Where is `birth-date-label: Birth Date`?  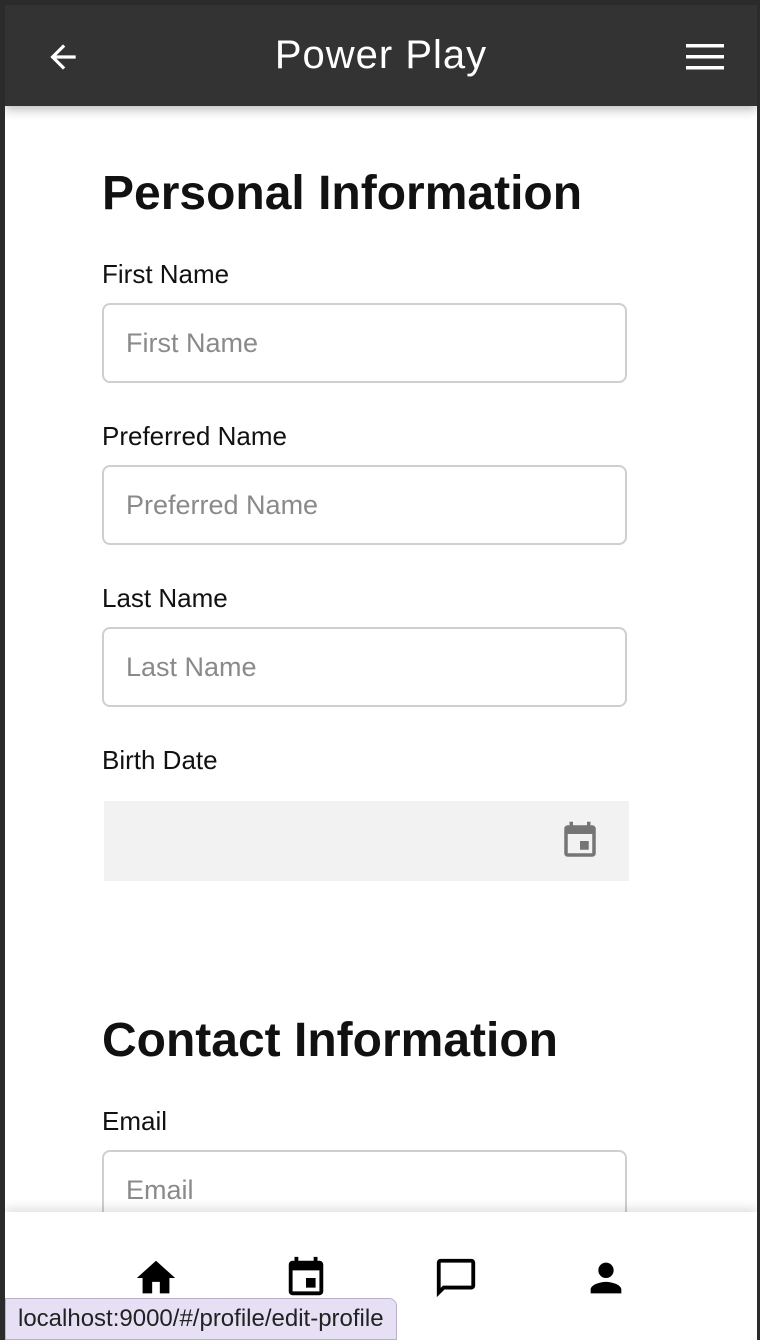
birth-date-label: Birth Date is located at coordinates (160, 760).